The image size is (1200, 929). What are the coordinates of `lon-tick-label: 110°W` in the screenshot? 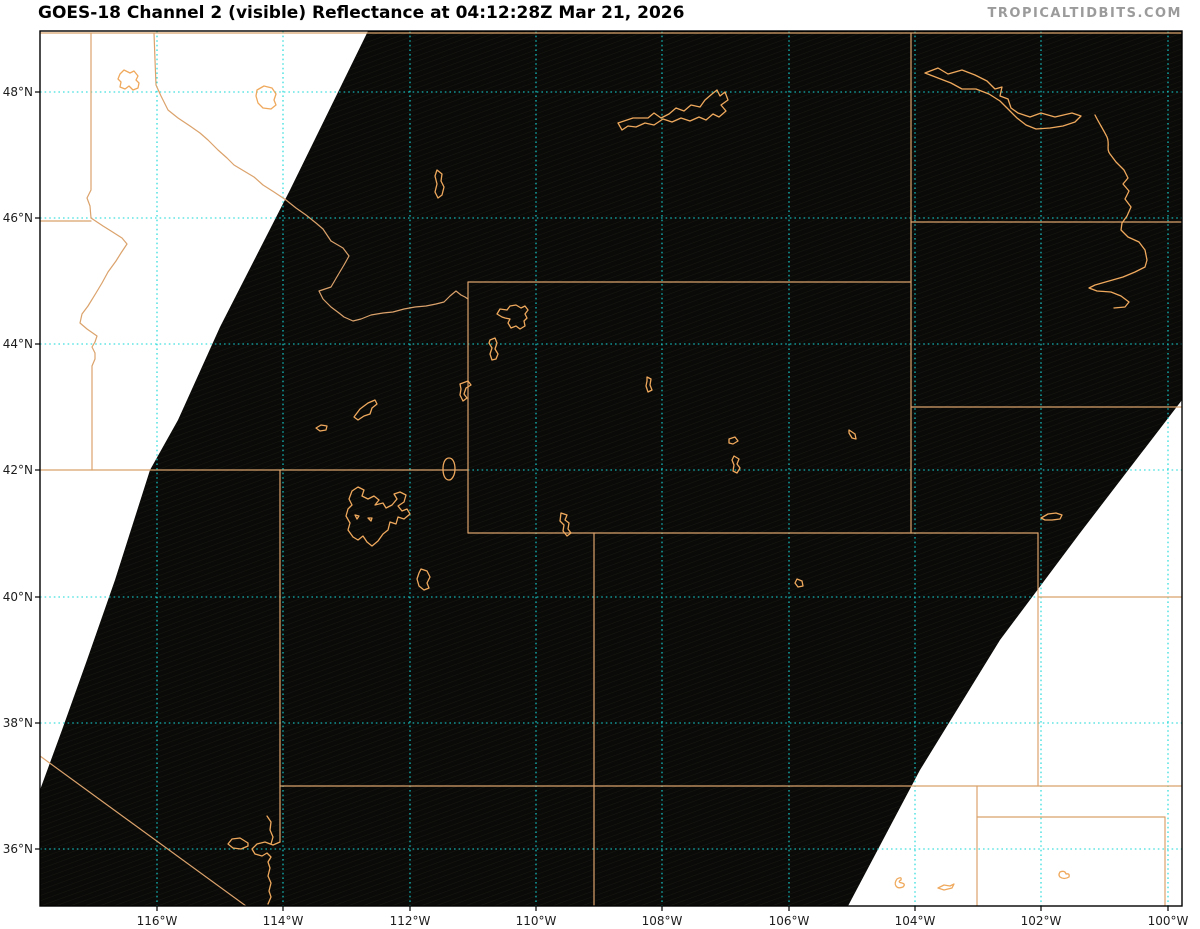 It's located at (536, 921).